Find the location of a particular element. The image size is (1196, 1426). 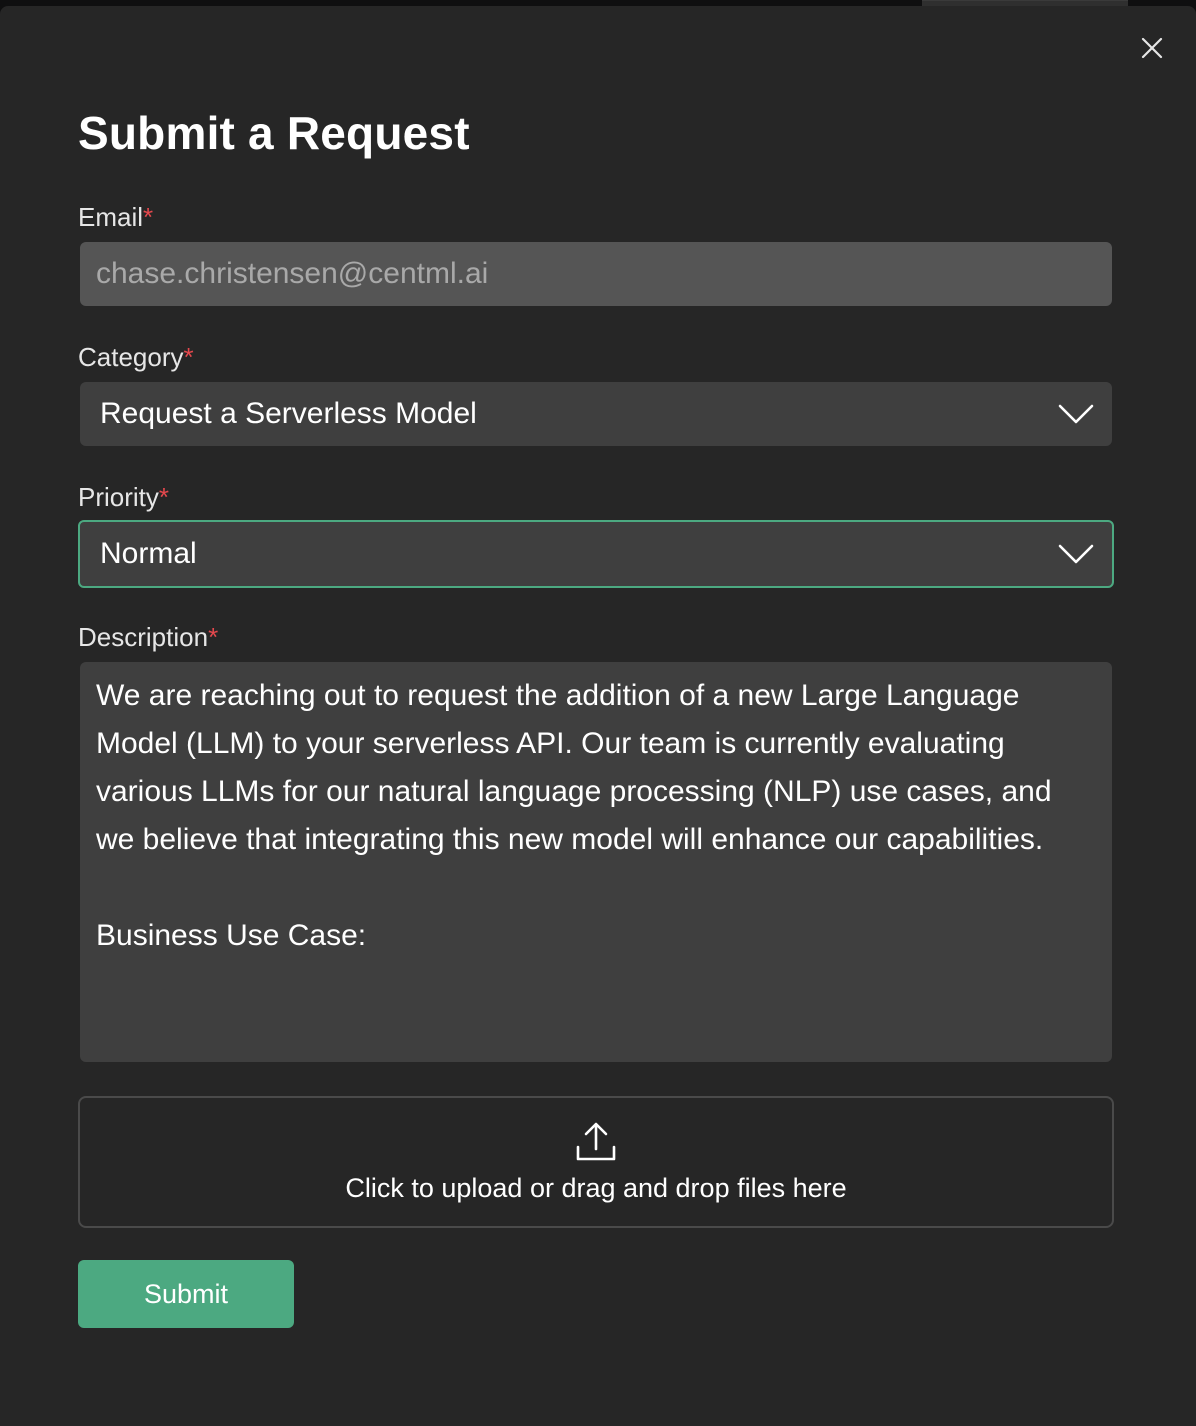

category-label-text: Category is located at coordinates (131, 357).